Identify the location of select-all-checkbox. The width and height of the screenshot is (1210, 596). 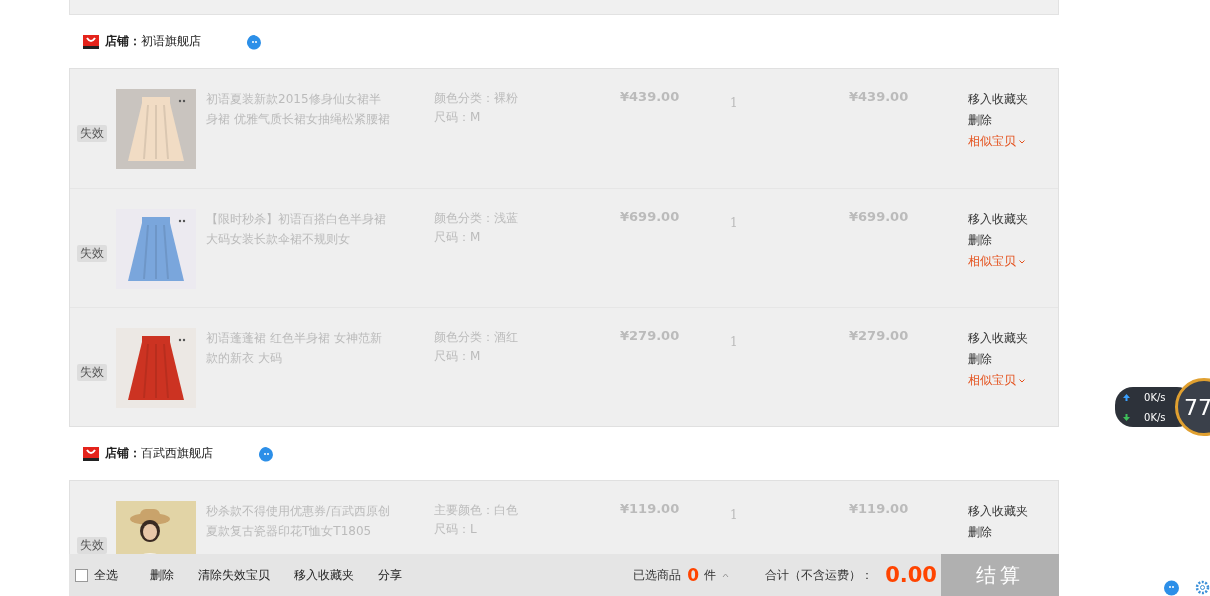
(81, 575).